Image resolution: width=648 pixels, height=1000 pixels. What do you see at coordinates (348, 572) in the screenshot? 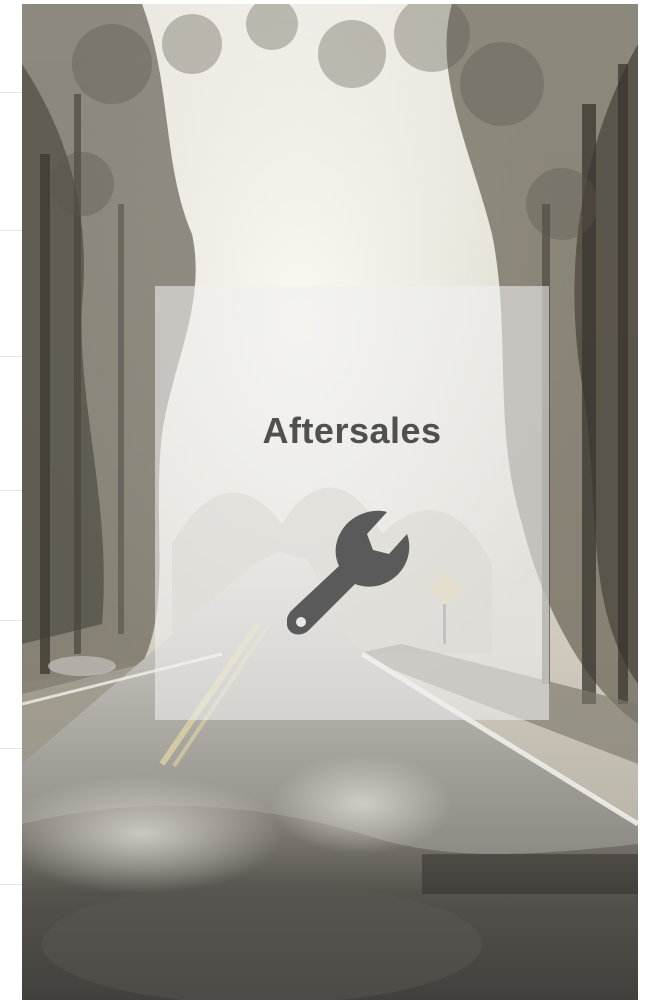
I see `wrench-icon` at bounding box center [348, 572].